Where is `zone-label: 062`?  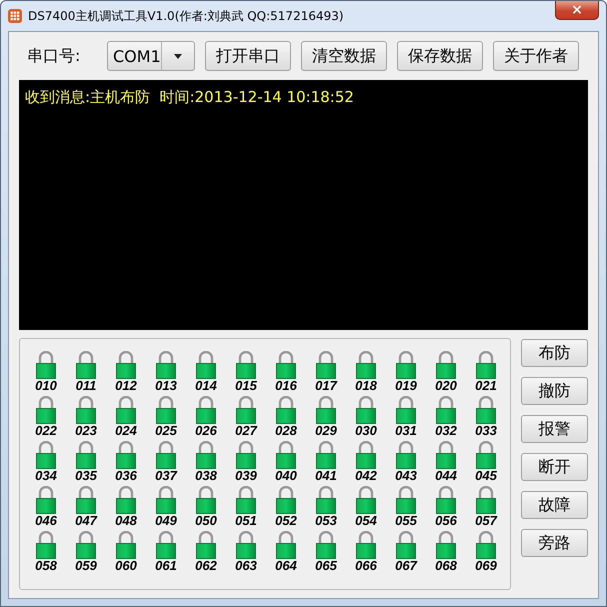 zone-label: 062 is located at coordinates (206, 566).